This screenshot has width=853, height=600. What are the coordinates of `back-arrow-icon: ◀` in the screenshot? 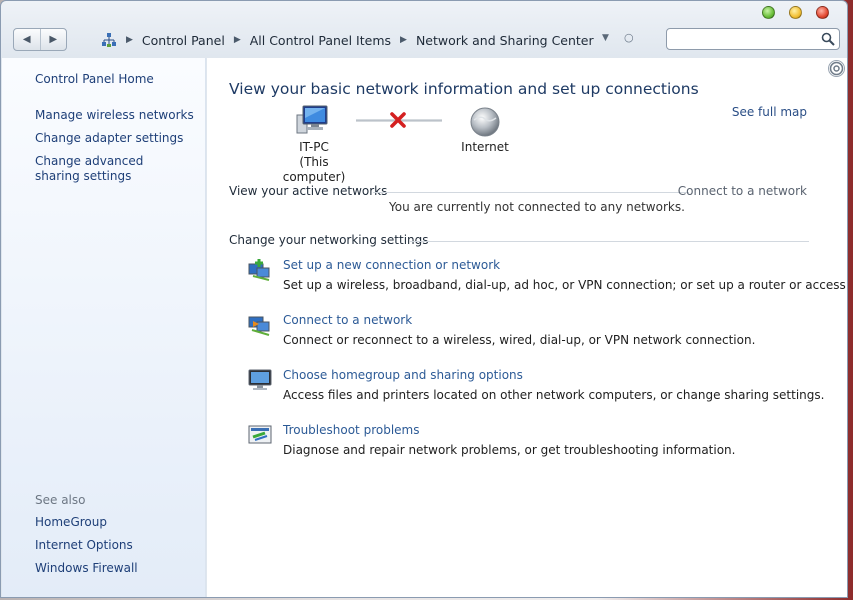 It's located at (26, 39).